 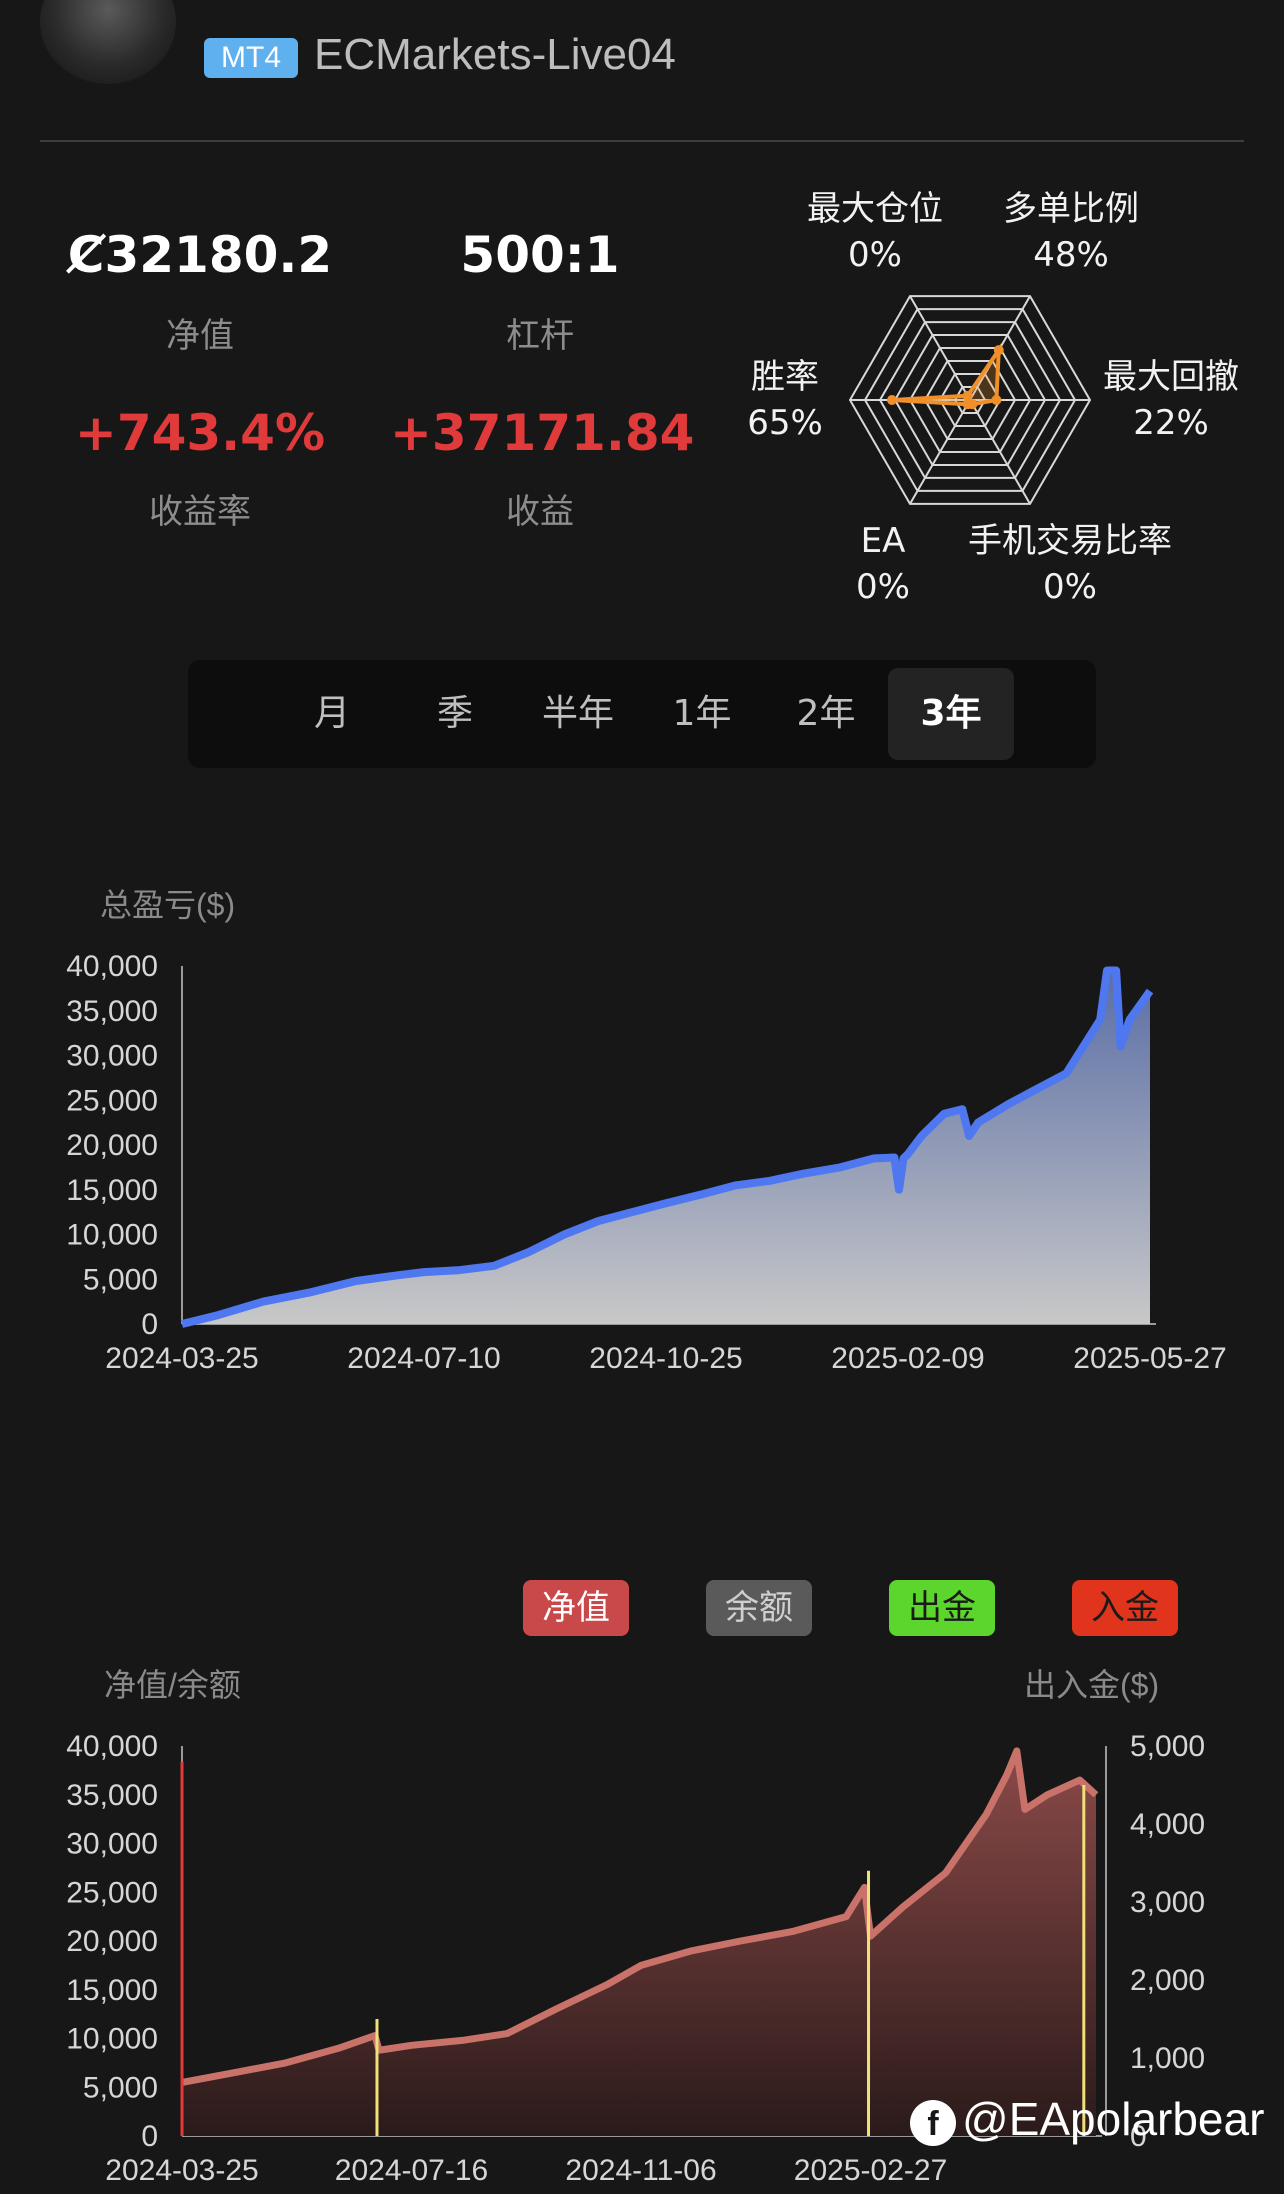 I want to click on account-name: ECMarkets-Live04, so click(x=495, y=54).